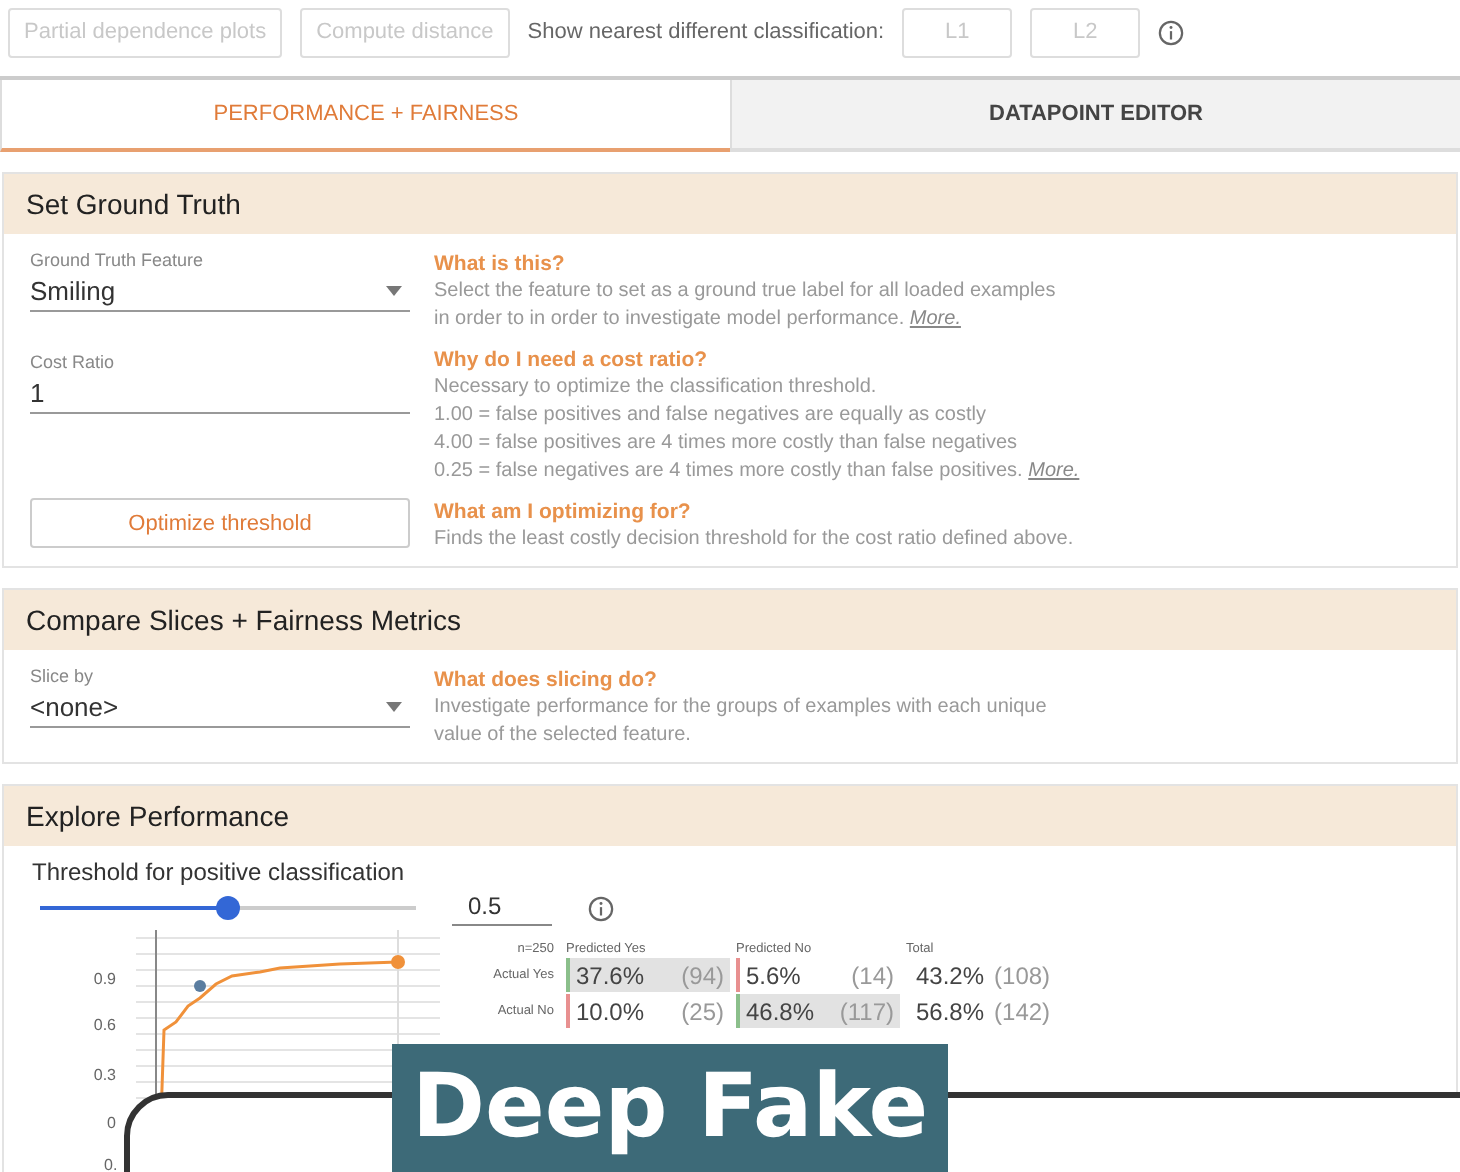 Image resolution: width=1460 pixels, height=1172 pixels. What do you see at coordinates (780, 1011) in the screenshot?
I see `cell-percent: 46.8%` at bounding box center [780, 1011].